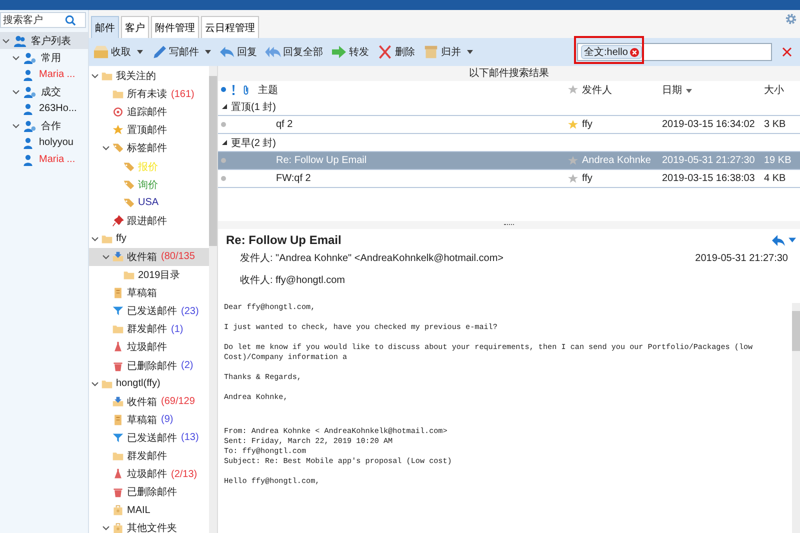 This screenshot has height=533, width=800. Describe the element at coordinates (149, 221) in the screenshot. I see `folder-item: 跟进邮件` at that location.